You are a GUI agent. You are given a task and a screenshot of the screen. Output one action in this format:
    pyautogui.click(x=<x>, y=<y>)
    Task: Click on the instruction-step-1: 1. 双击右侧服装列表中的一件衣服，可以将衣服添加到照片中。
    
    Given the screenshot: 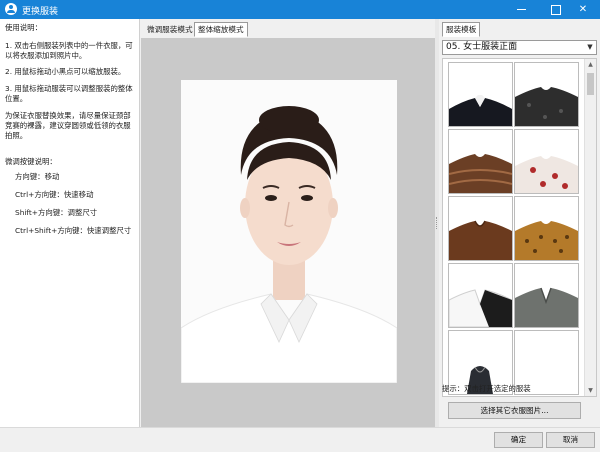 What is the action you would take?
    pyautogui.click(x=69, y=50)
    